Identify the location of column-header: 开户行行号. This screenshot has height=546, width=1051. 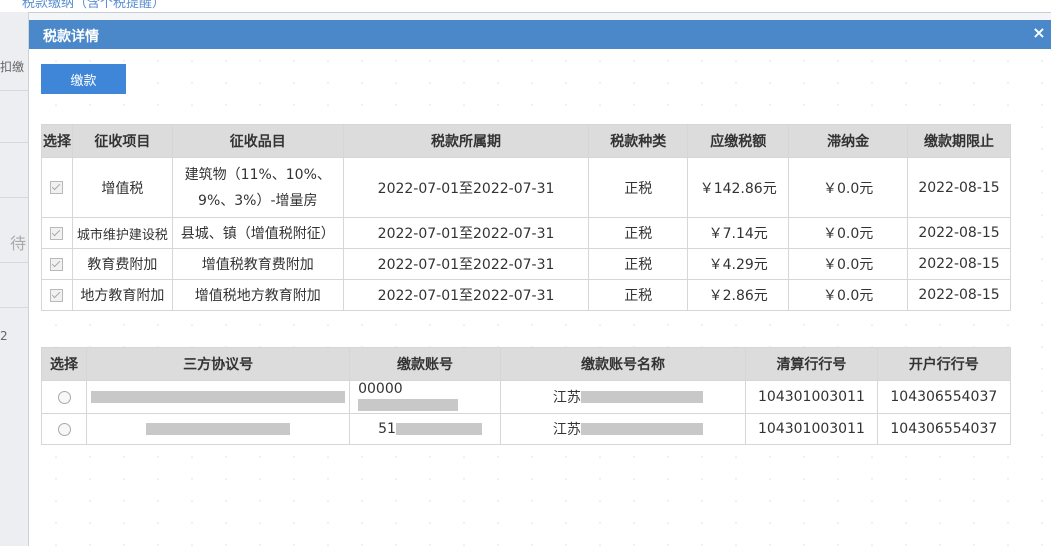
(944, 364).